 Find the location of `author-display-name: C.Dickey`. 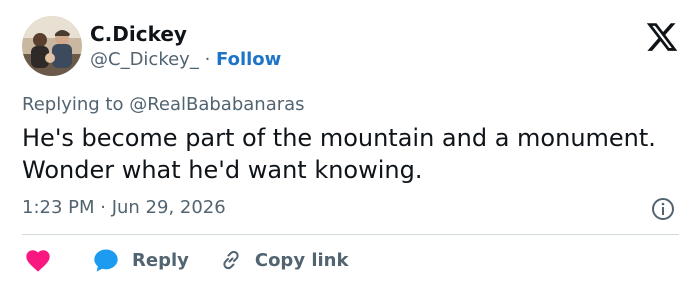

author-display-name: C.Dickey is located at coordinates (185, 34).